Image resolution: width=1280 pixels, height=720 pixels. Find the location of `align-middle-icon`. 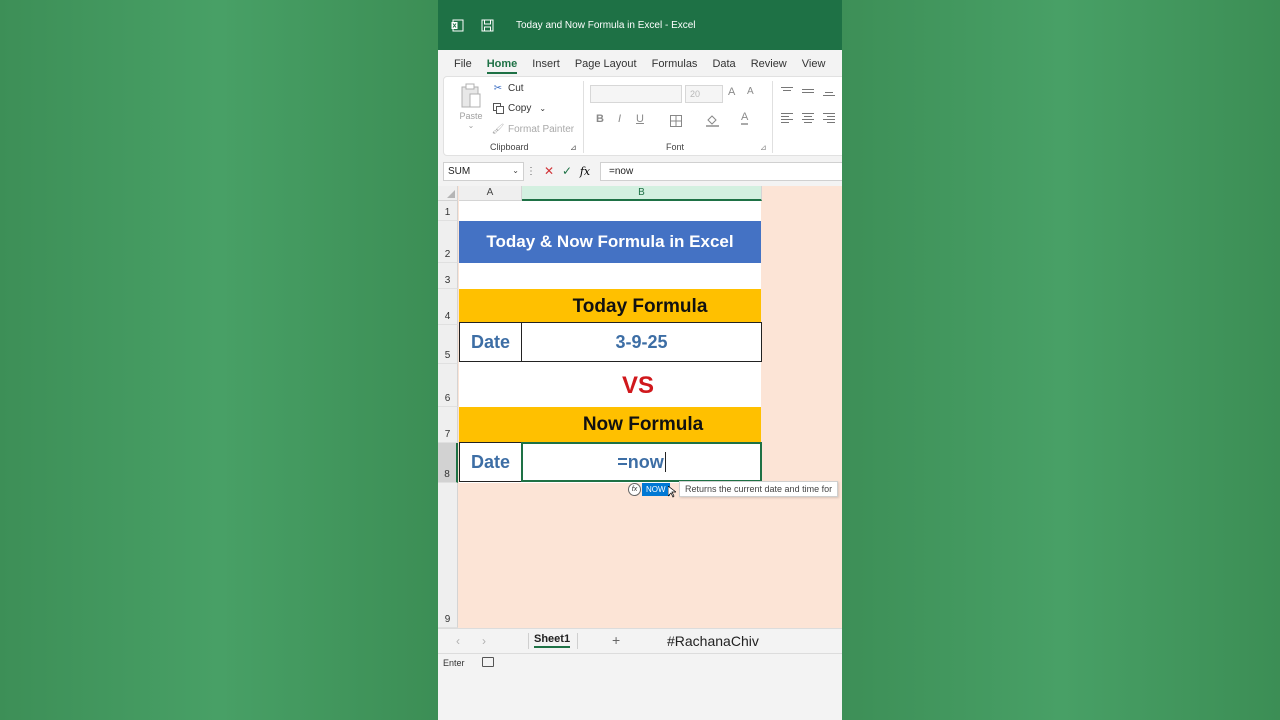

align-middle-icon is located at coordinates (808, 92).